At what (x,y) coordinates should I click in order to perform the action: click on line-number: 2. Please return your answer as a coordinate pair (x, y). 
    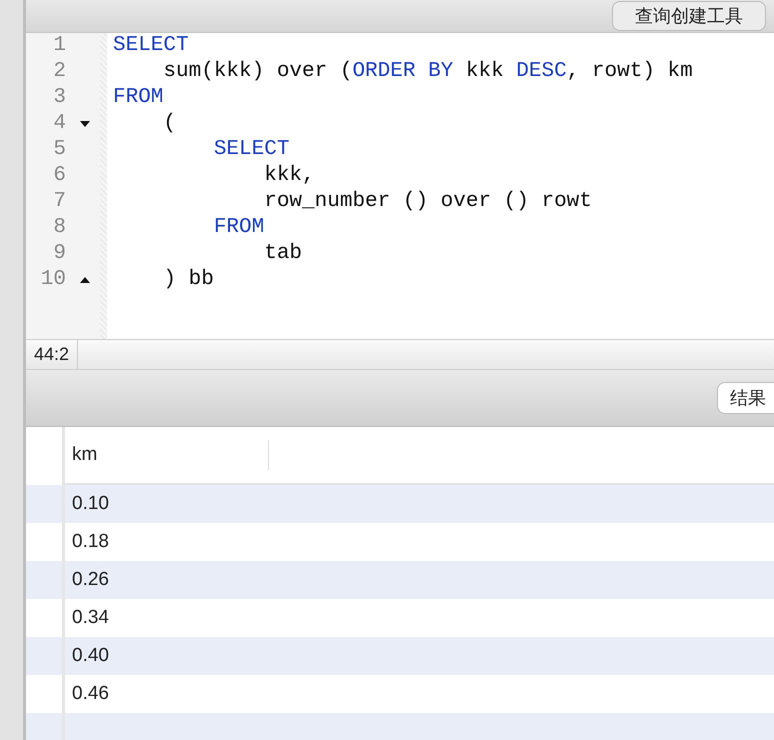
    Looking at the image, I should click on (59, 72).